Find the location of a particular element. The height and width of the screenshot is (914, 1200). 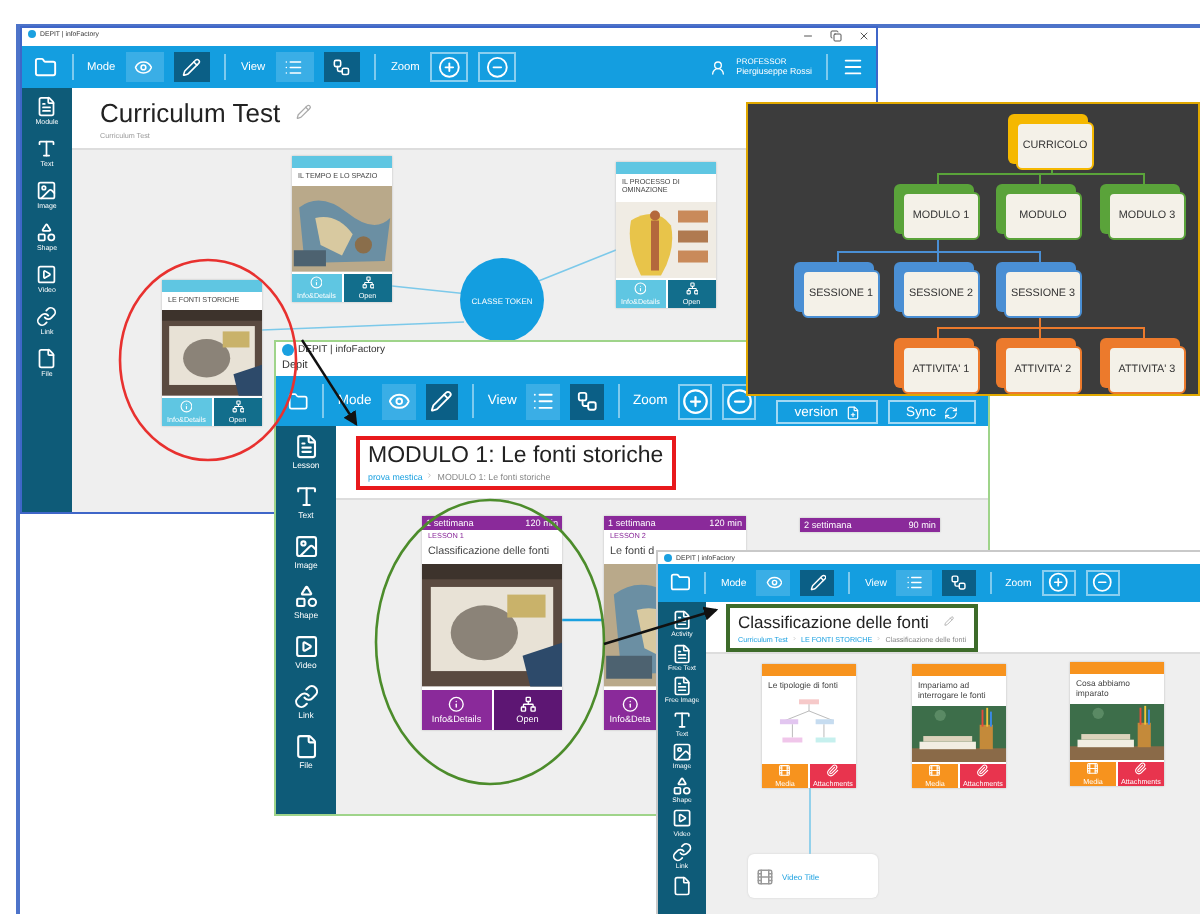

user-icon is located at coordinates (718, 67).